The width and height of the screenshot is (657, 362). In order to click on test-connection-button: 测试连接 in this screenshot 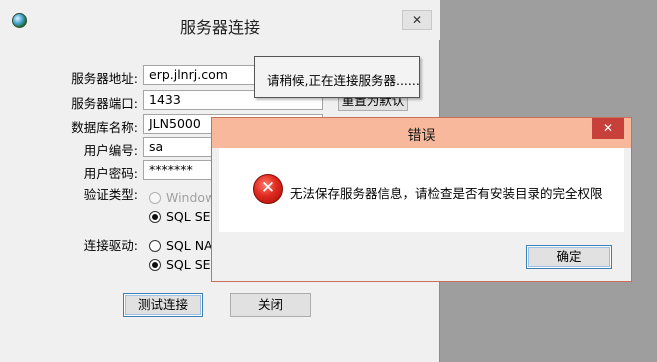, I will do `click(163, 305)`.